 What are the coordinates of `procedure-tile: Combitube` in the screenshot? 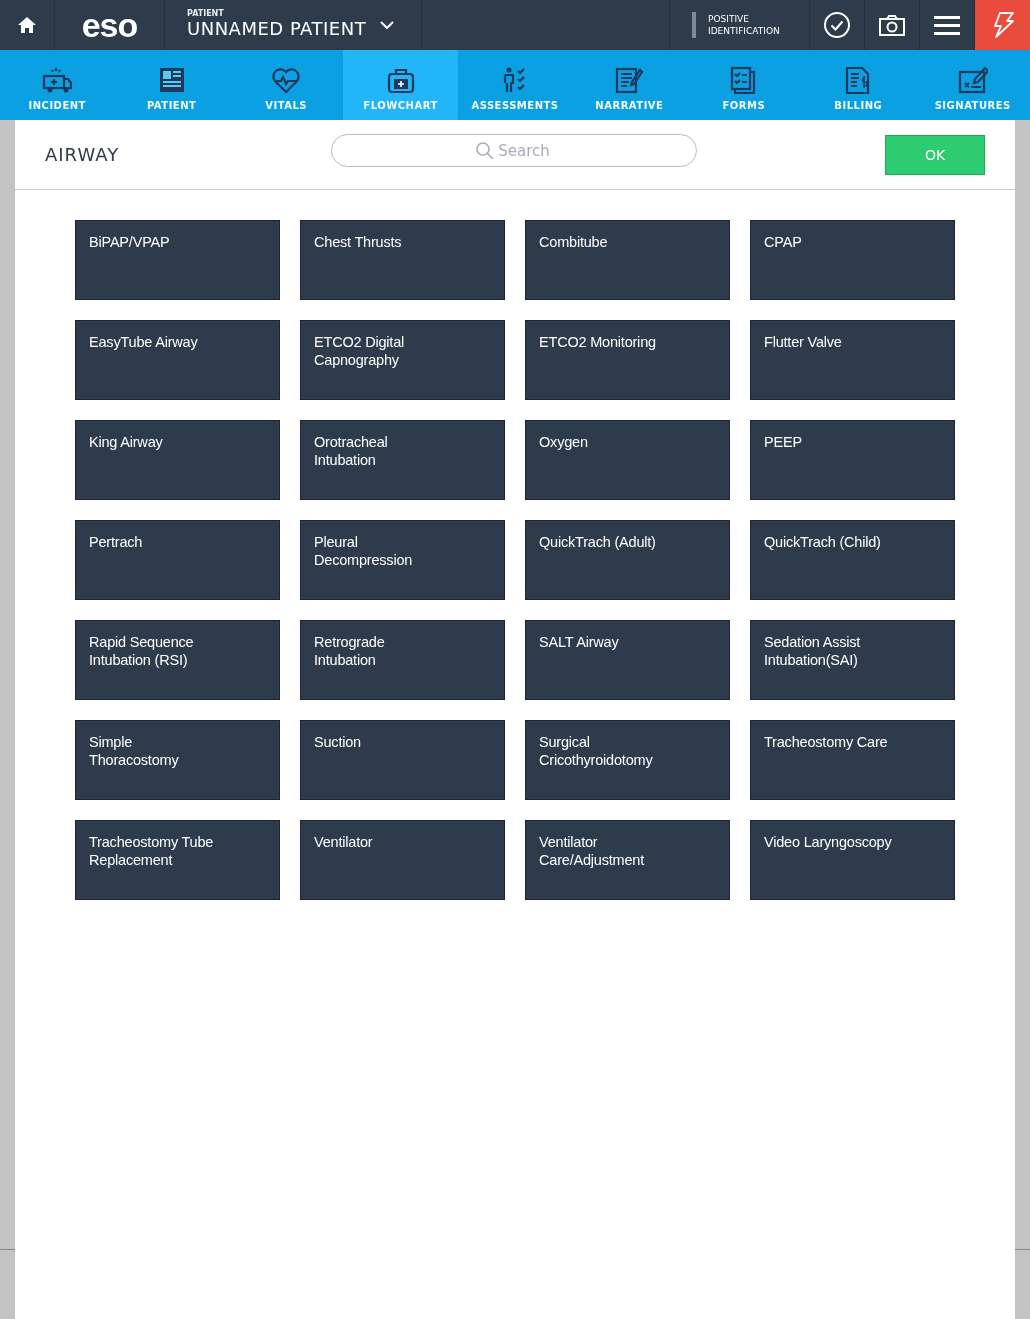 It's located at (627, 260).